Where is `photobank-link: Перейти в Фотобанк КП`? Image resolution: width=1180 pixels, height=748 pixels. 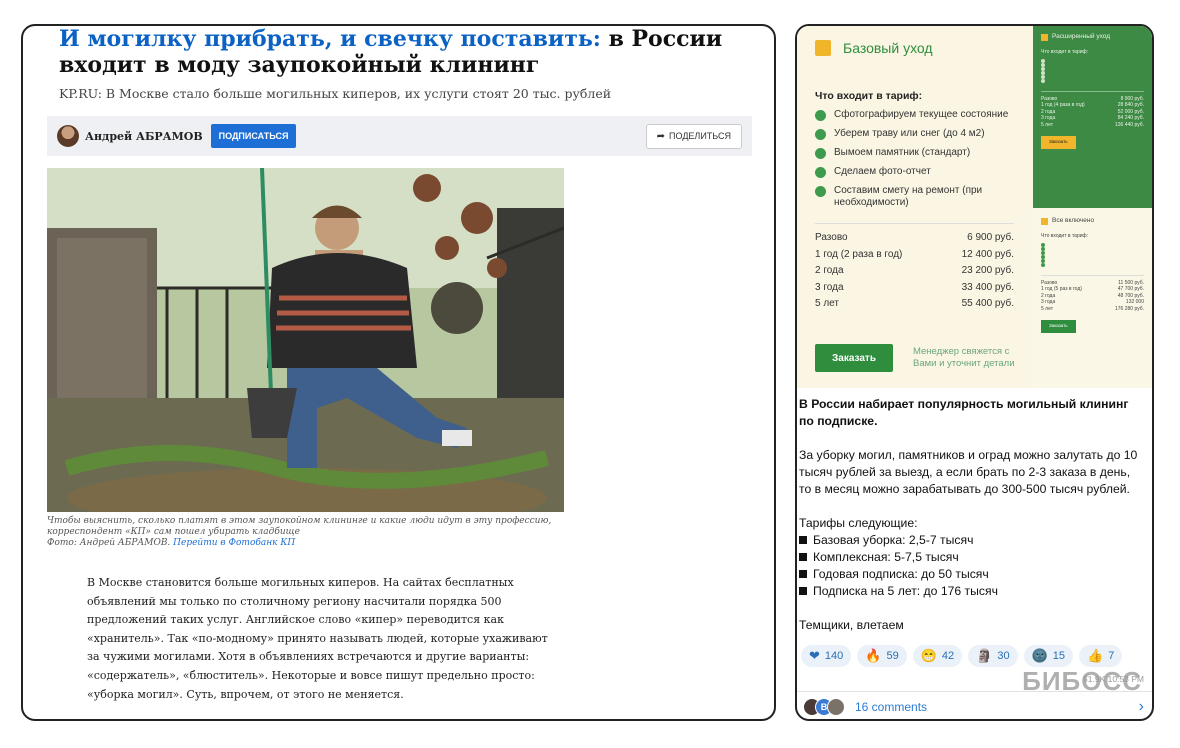 photobank-link: Перейти в Фотобанк КП is located at coordinates (234, 543).